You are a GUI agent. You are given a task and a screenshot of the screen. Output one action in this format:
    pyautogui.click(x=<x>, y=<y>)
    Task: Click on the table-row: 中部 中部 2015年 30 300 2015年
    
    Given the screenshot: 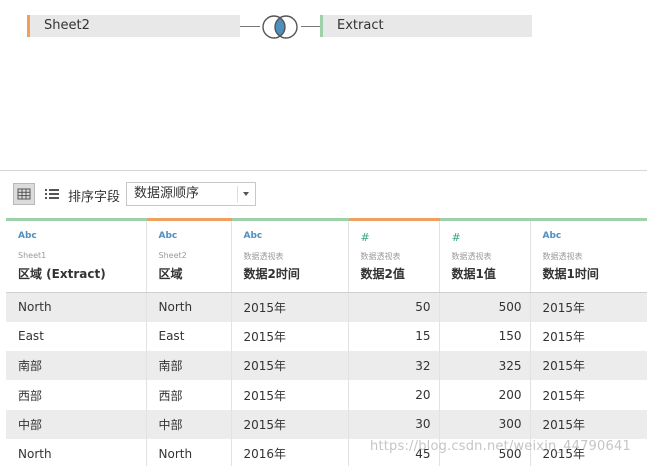 What is the action you would take?
    pyautogui.click(x=326, y=424)
    